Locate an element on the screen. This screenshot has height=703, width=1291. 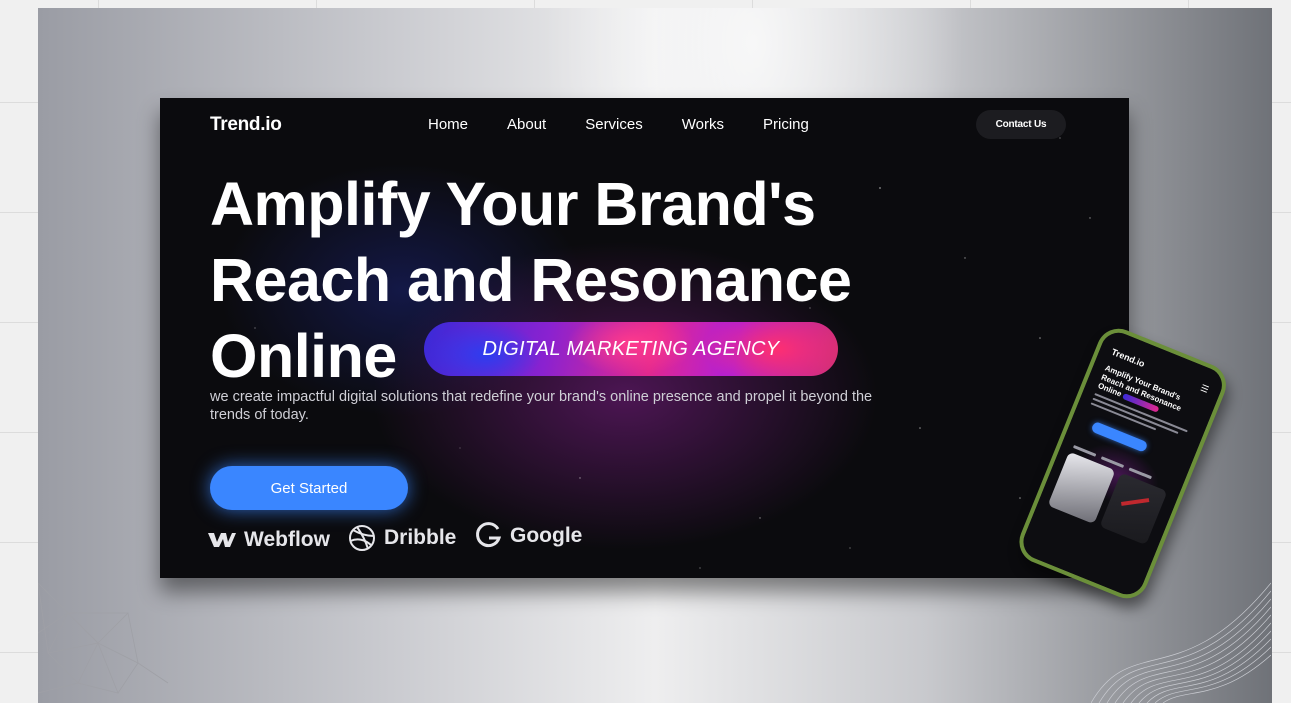
phone-site-logo: Trend.io is located at coordinates (1128, 358).